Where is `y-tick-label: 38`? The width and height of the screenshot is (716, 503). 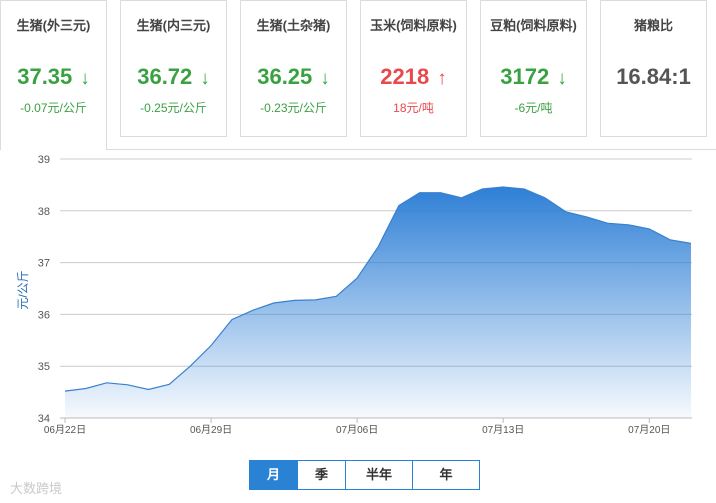
y-tick-label: 38 is located at coordinates (44, 212).